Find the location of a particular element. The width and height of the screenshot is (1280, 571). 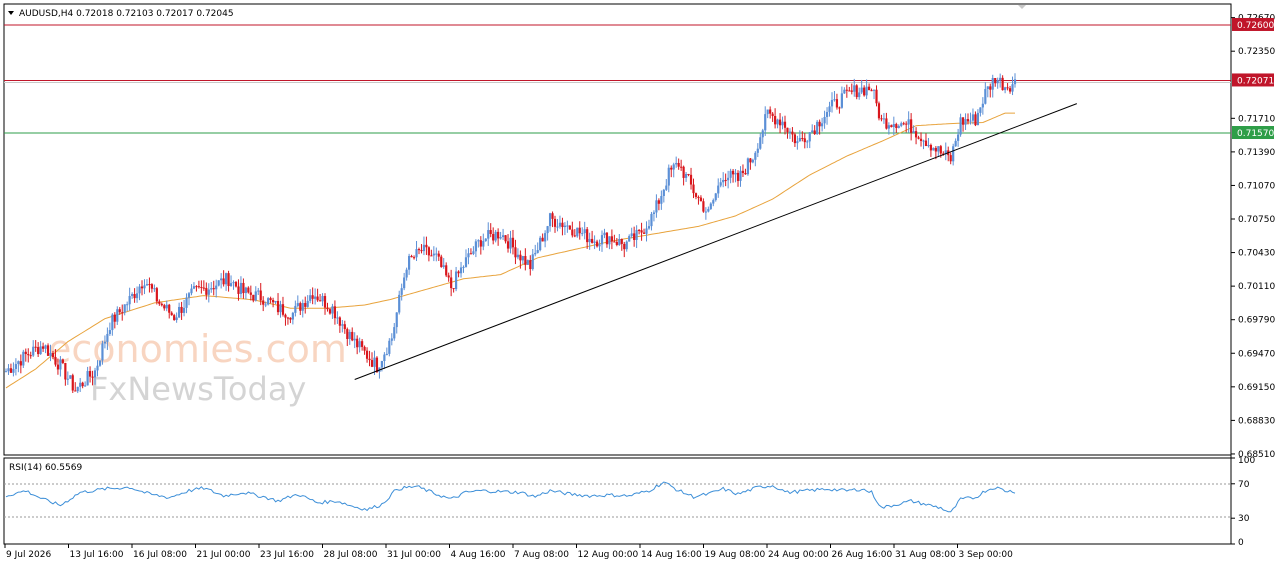

watermark-economies: economies.com is located at coordinates (197, 349).